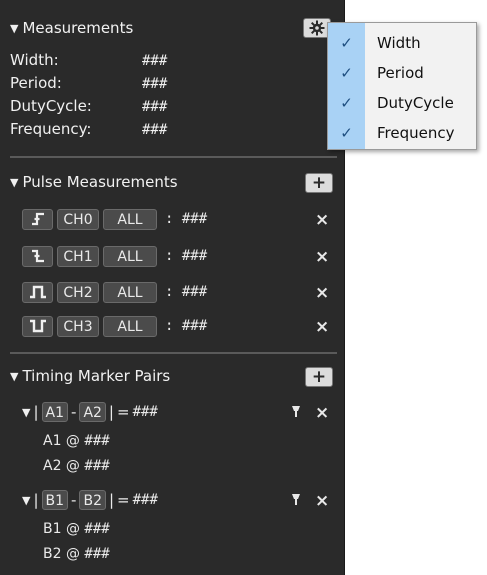  I want to click on pulse-measurements-title: Pulse Measurements, so click(100, 182).